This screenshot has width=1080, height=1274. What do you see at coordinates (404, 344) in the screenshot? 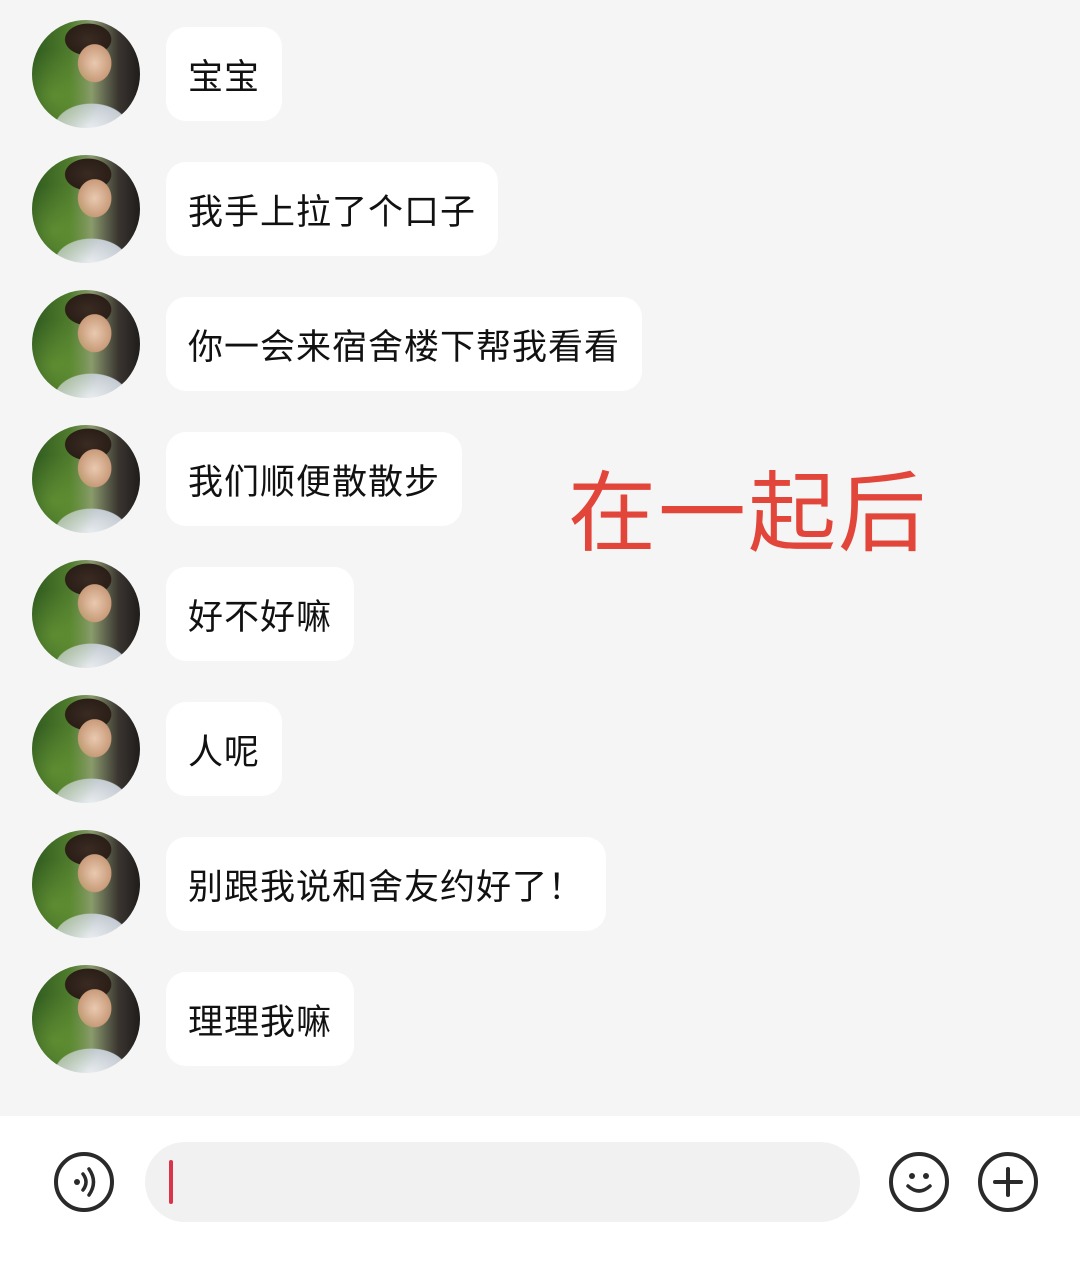
I see `message-bubble: 你一会来宿舍楼下帮我看看` at bounding box center [404, 344].